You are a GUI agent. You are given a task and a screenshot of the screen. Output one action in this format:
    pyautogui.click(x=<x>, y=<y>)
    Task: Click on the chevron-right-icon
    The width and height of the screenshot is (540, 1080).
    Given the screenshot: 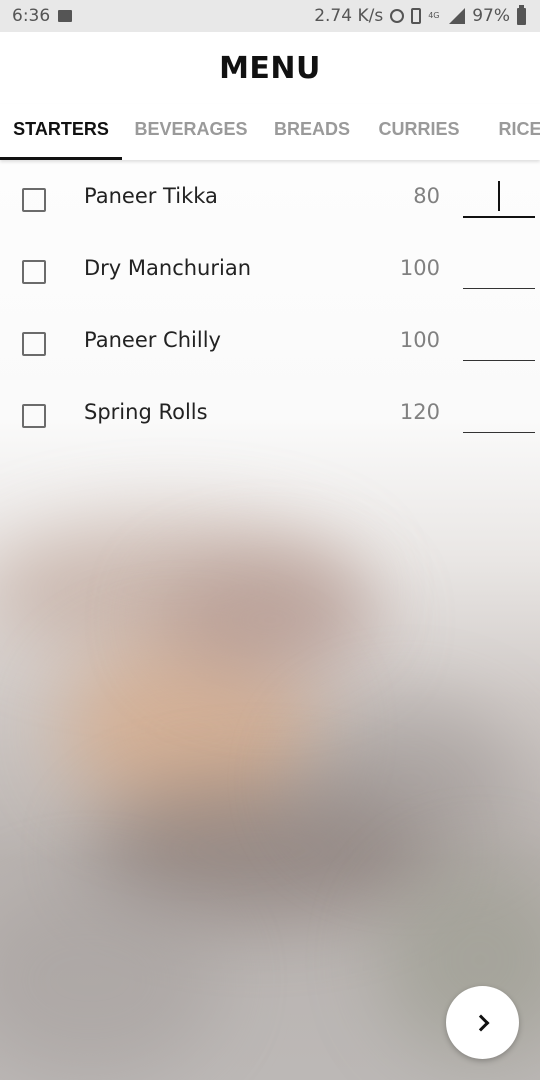 What is the action you would take?
    pyautogui.click(x=480, y=1022)
    